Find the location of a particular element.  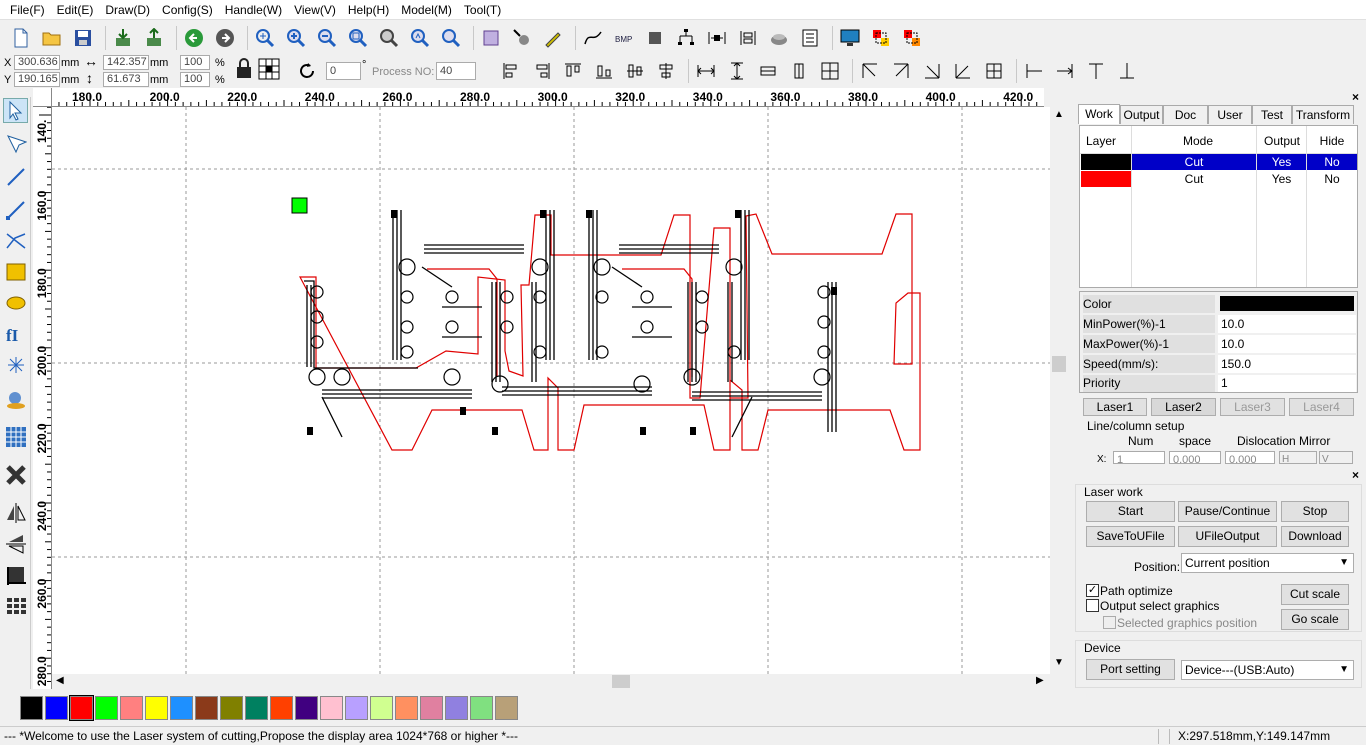

same-width-icon is located at coordinates (706, 71).